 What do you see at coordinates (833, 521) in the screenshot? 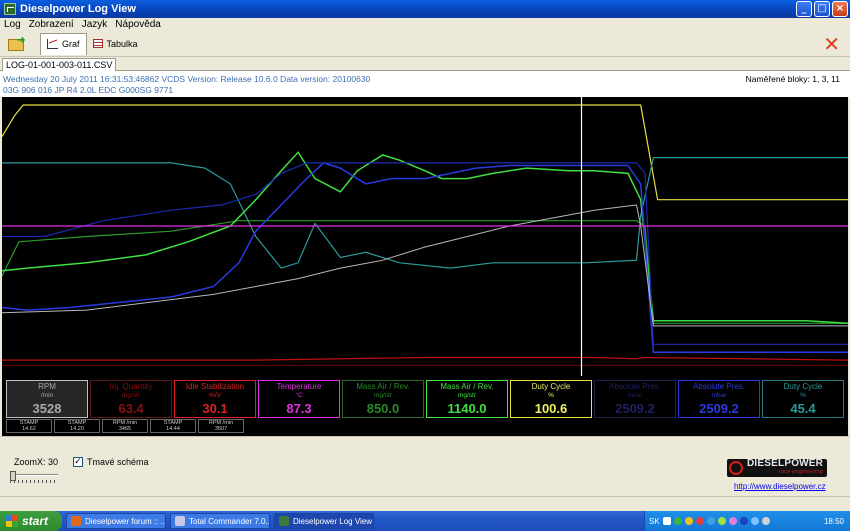
I see `clock: 18:50` at bounding box center [833, 521].